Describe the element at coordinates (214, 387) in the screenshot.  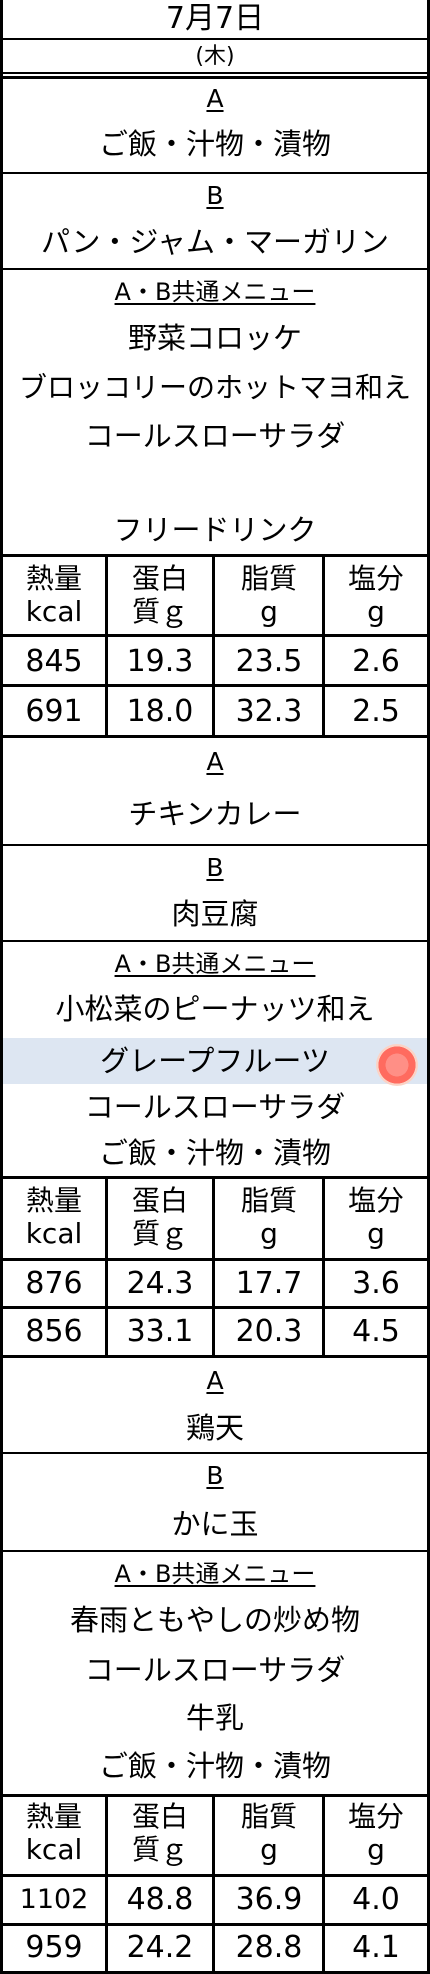
I see `section1-common-item: ブロッコリーのホットマヨ和え` at that location.